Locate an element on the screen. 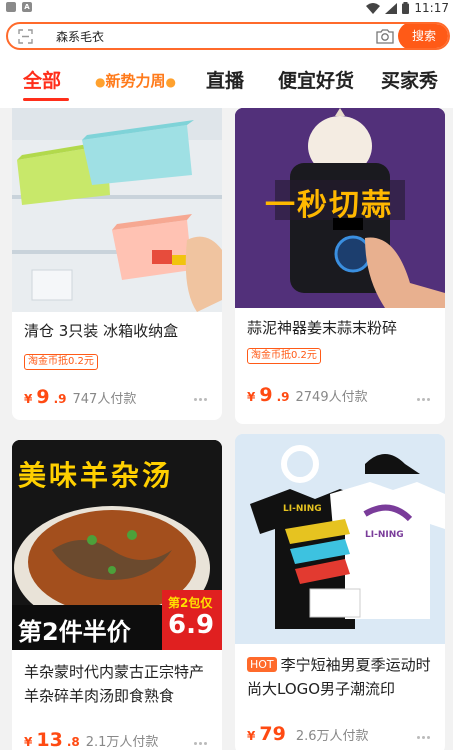 The image size is (453, 750). search-button: 搜索 is located at coordinates (423, 36).